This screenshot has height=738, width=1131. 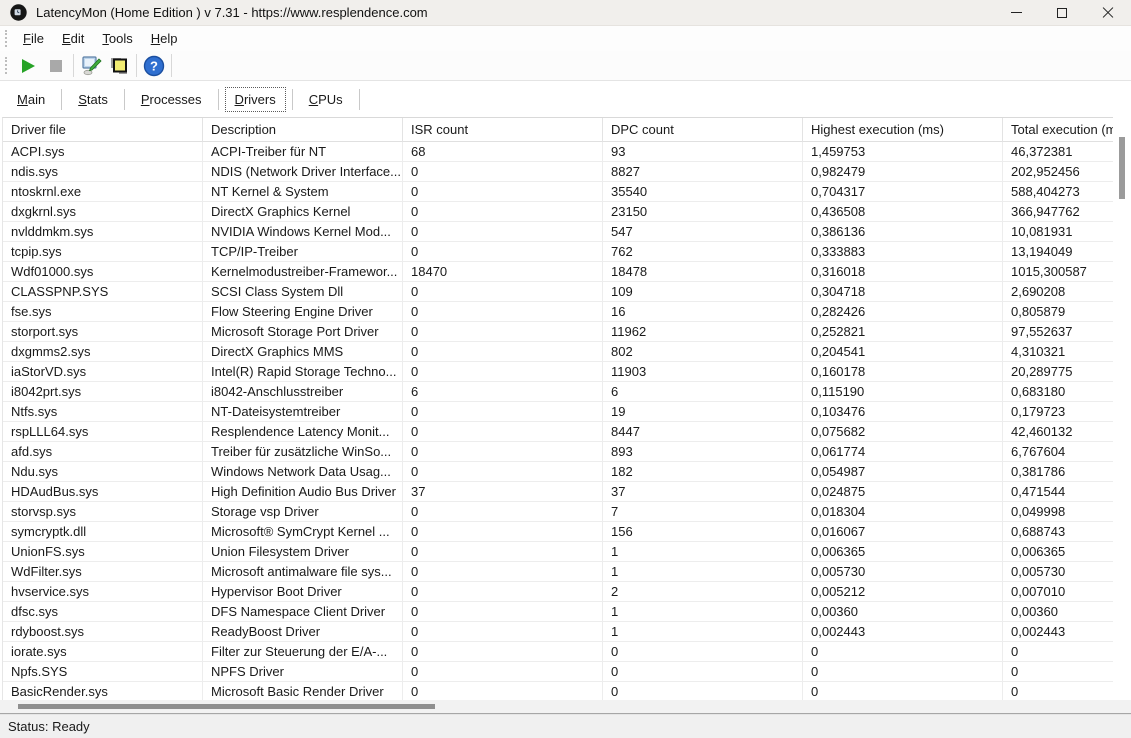 I want to click on table-cell: 893, so click(x=703, y=452).